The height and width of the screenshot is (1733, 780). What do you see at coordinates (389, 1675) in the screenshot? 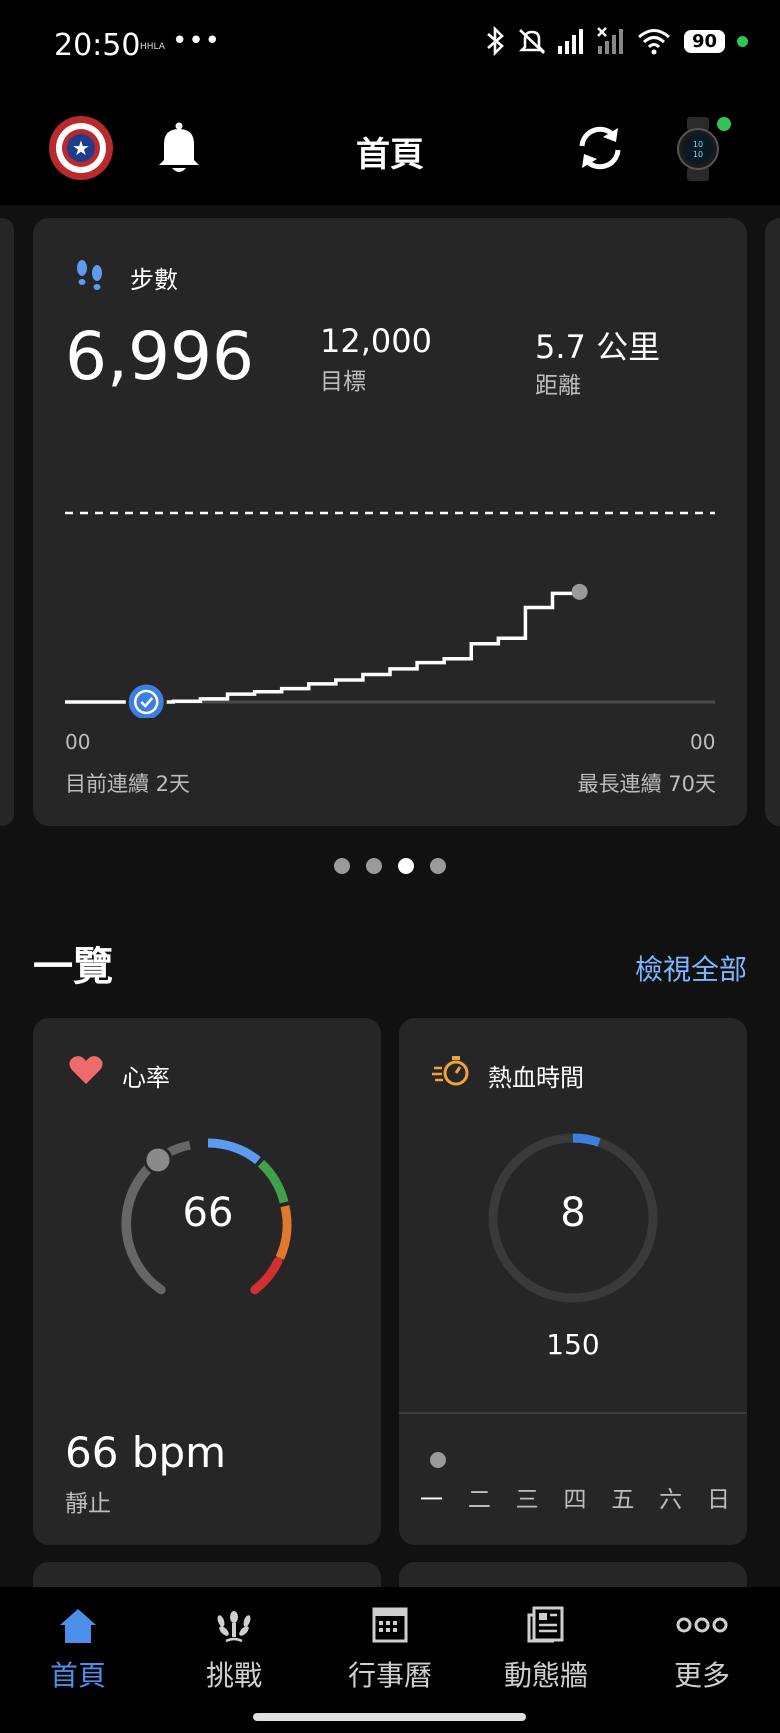
I see `nav-calendar-label: 行事曆` at bounding box center [389, 1675].